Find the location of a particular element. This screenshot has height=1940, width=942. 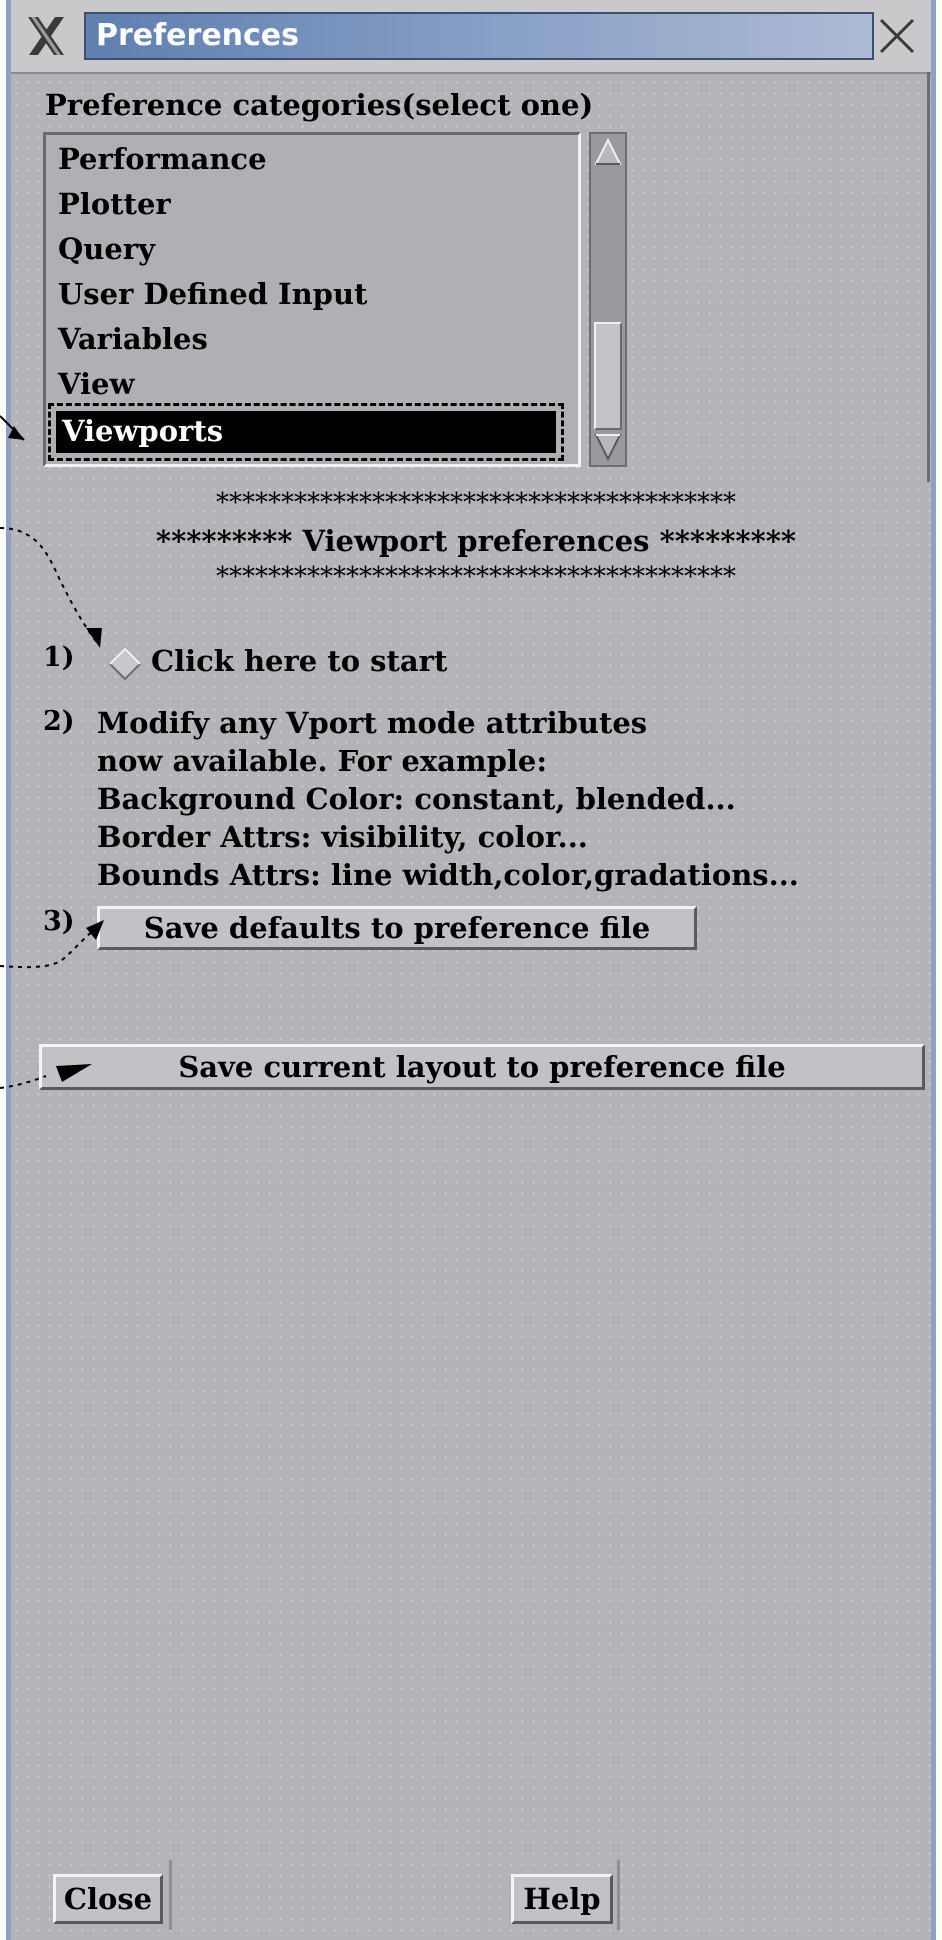

list-item-variables: Variables is located at coordinates (307, 340).